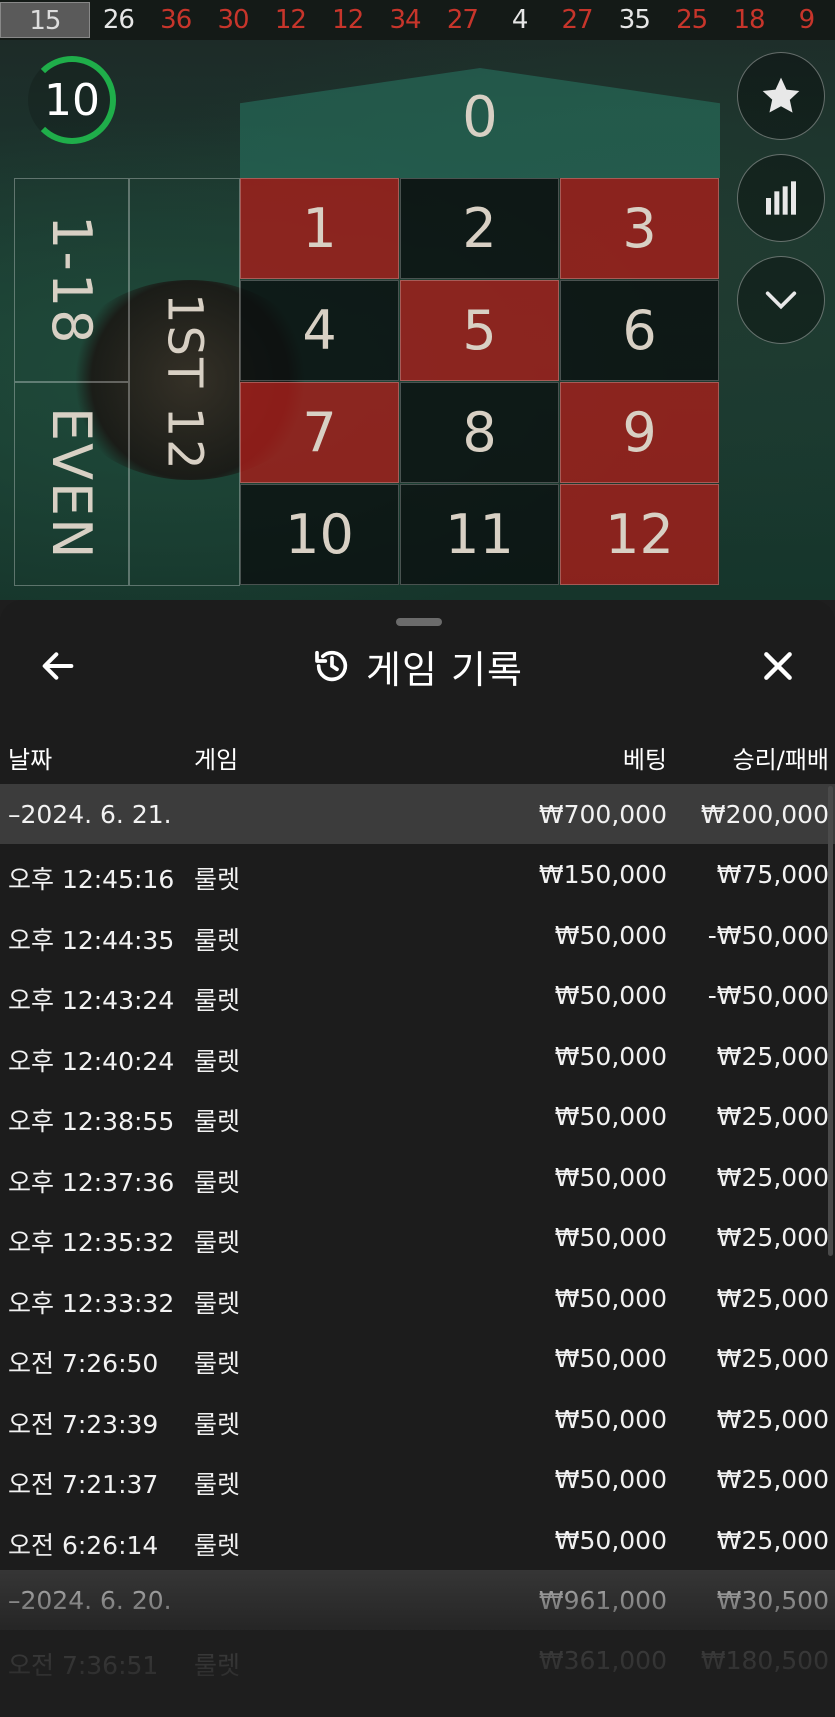  What do you see at coordinates (645, 757) in the screenshot?
I see `column-bet: 베팅` at bounding box center [645, 757].